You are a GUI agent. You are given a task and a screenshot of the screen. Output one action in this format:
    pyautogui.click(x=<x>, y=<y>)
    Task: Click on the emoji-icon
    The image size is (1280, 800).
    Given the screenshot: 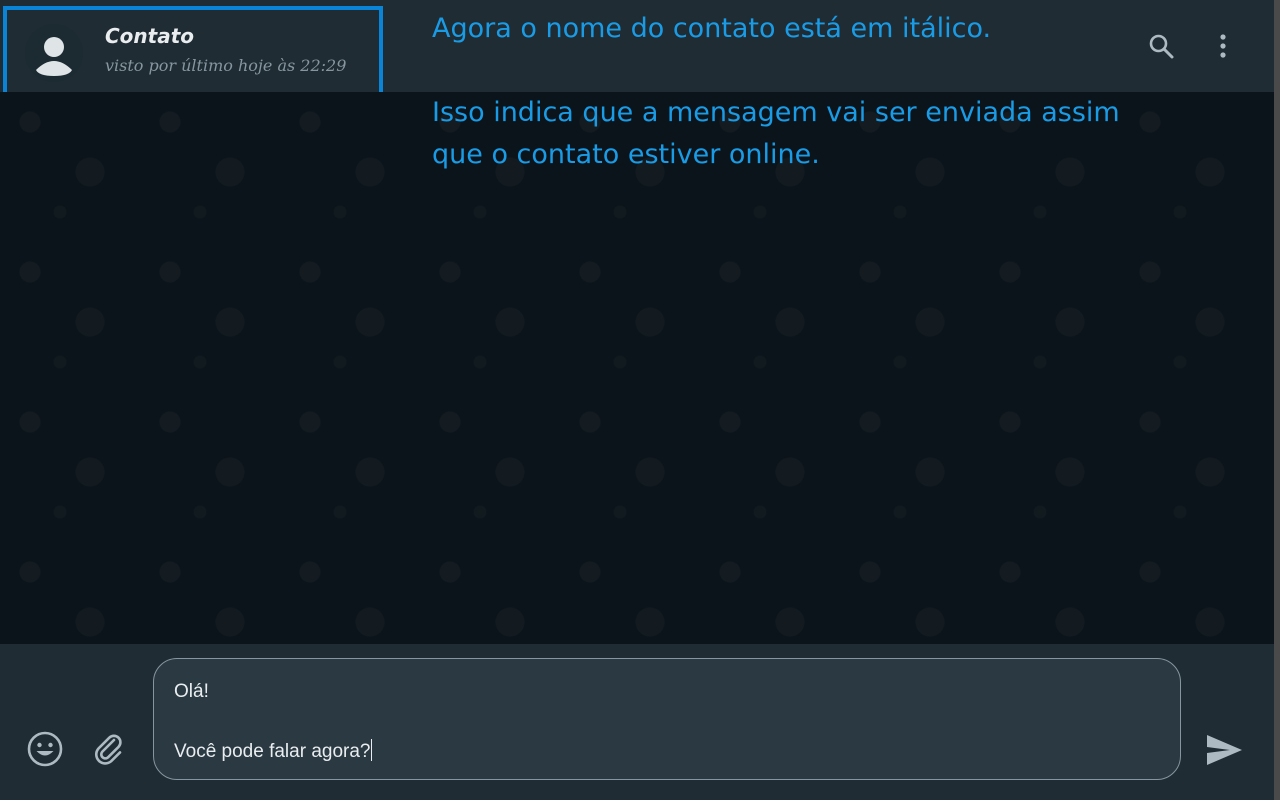 What is the action you would take?
    pyautogui.click(x=45, y=749)
    